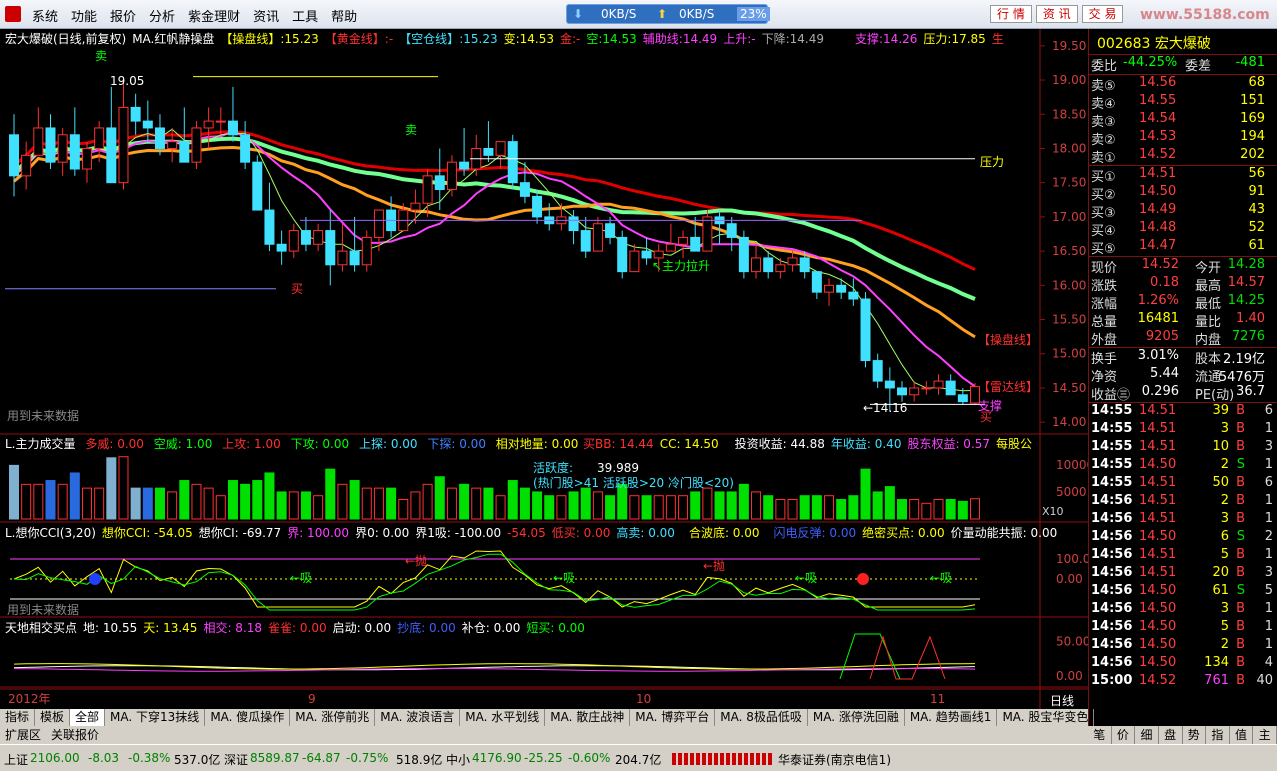 This screenshot has width=1277, height=771. Describe the element at coordinates (1158, 227) in the screenshot. I see `bid-price: 14.48` at that location.